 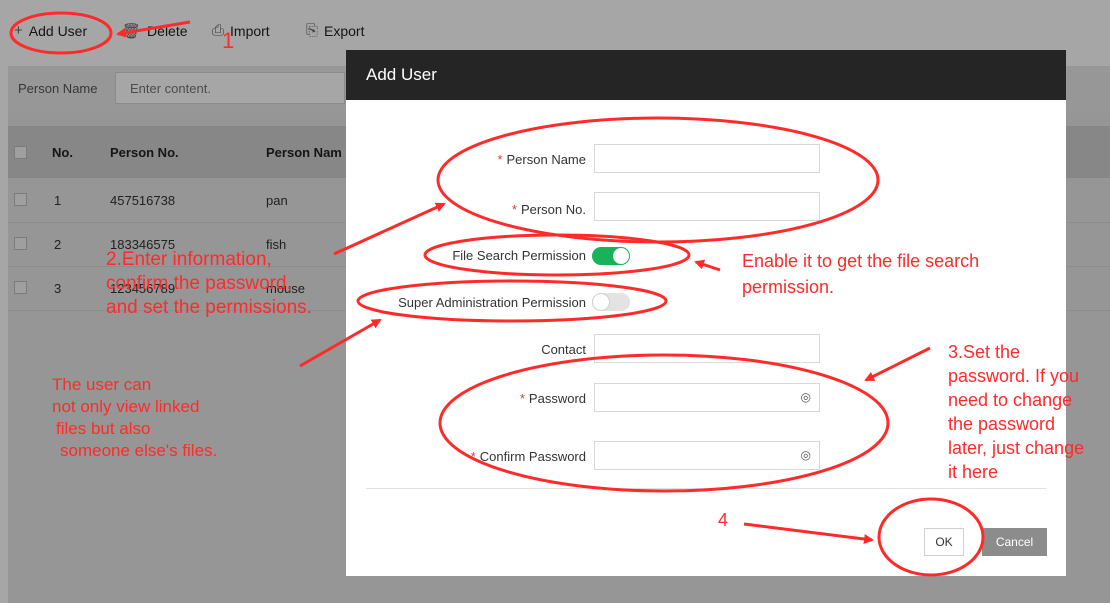 I want to click on step-4-label: 4, so click(x=723, y=520).